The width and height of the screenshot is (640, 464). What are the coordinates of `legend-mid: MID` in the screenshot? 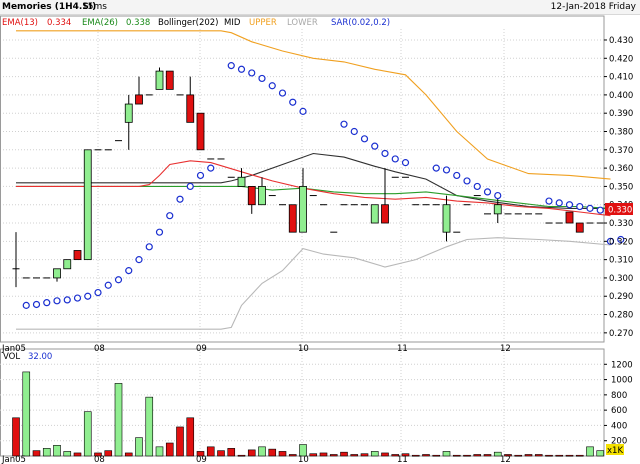 It's located at (232, 23).